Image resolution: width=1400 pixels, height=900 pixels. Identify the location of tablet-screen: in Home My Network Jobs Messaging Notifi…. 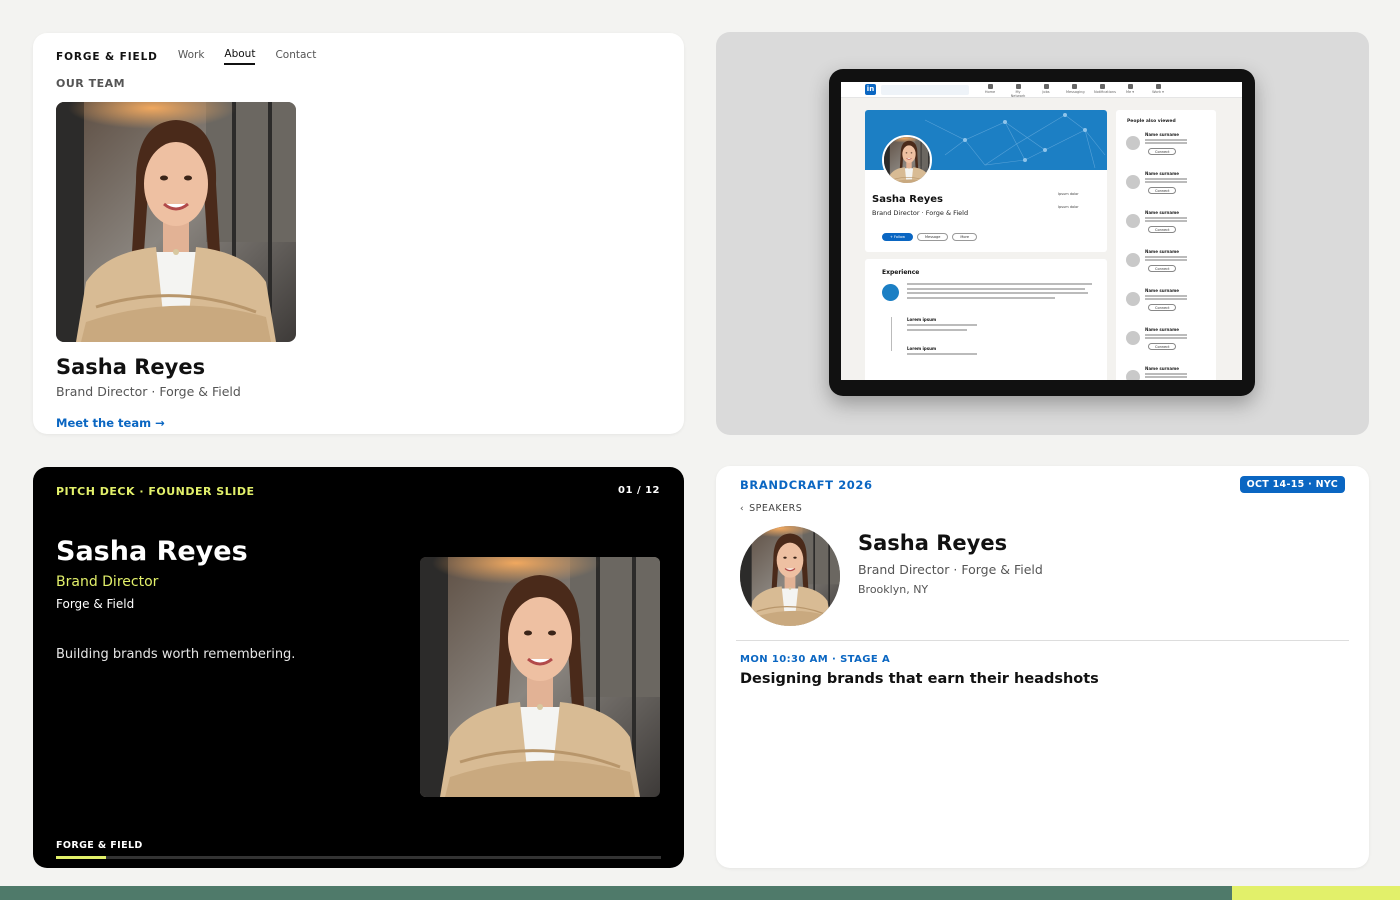
(1041, 231).